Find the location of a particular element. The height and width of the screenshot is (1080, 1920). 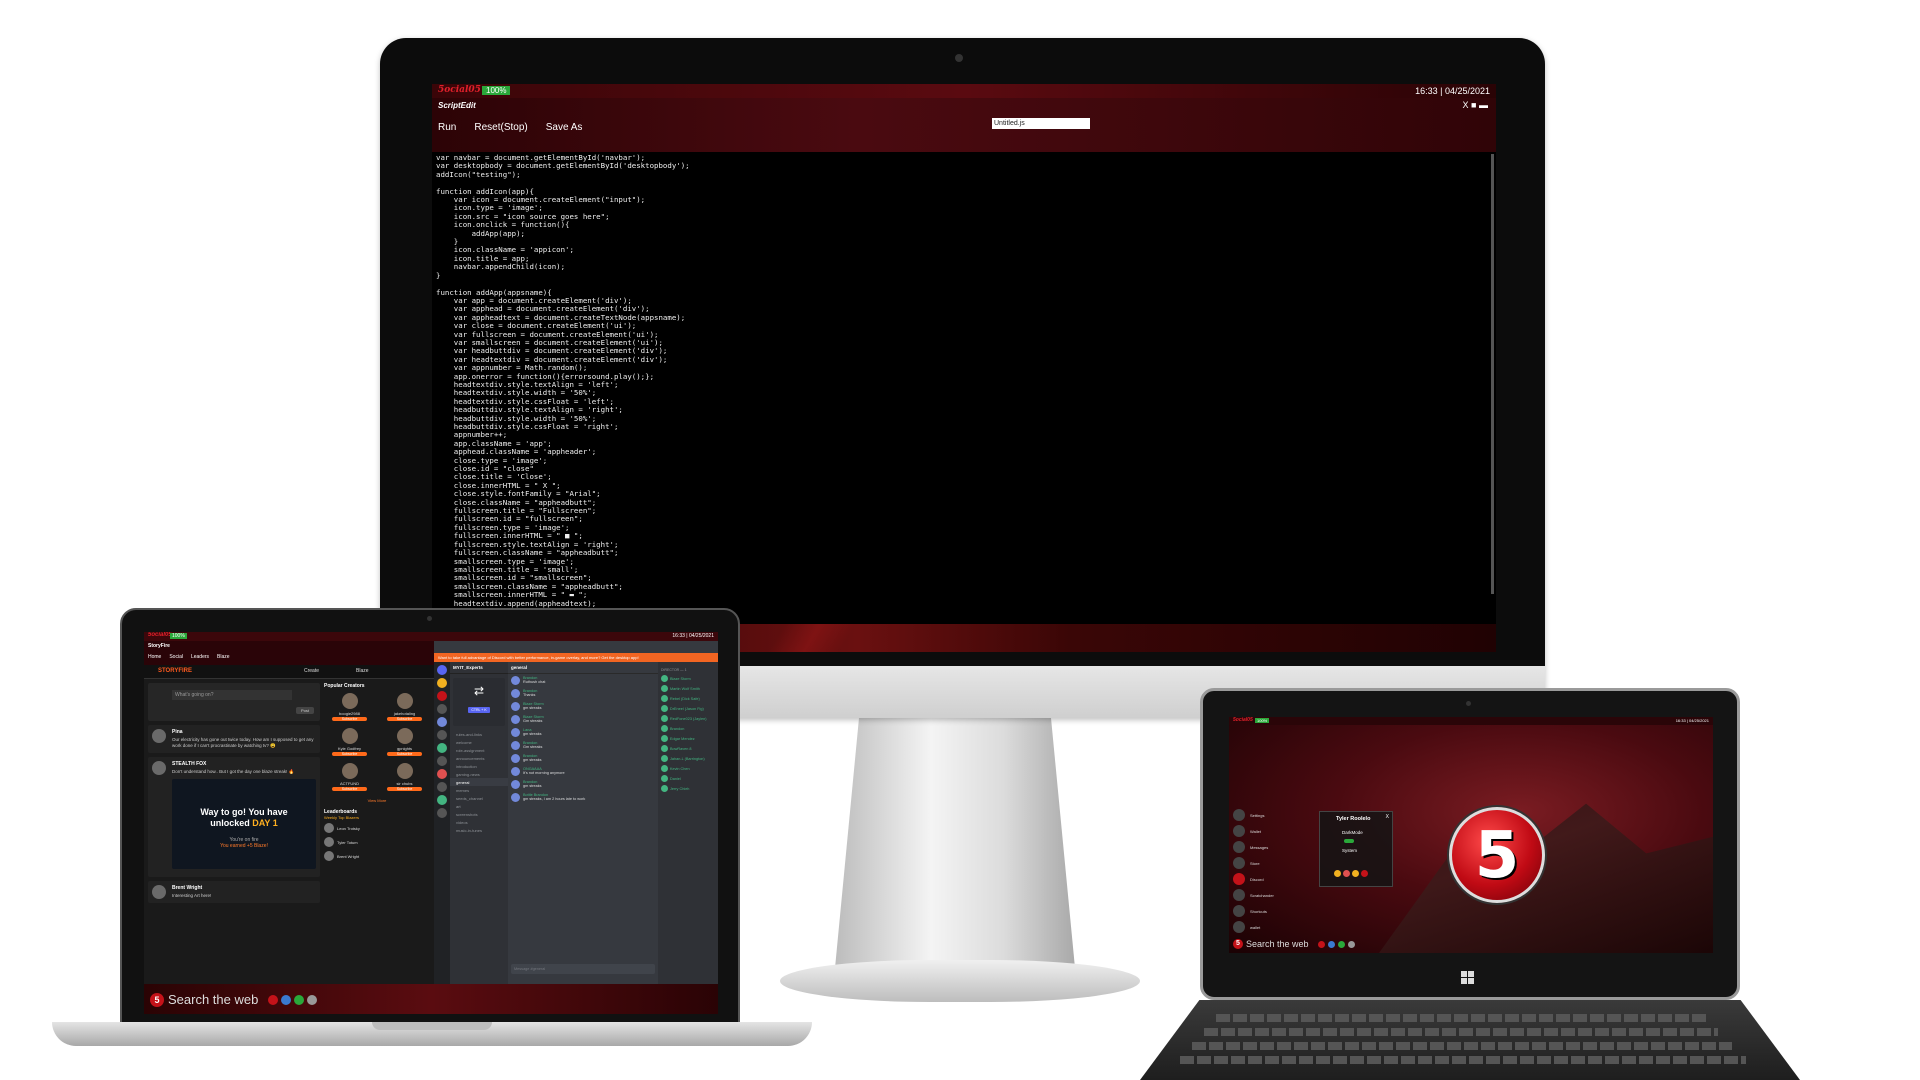

start-menu-item: Wallet is located at coordinates (1278, 831).